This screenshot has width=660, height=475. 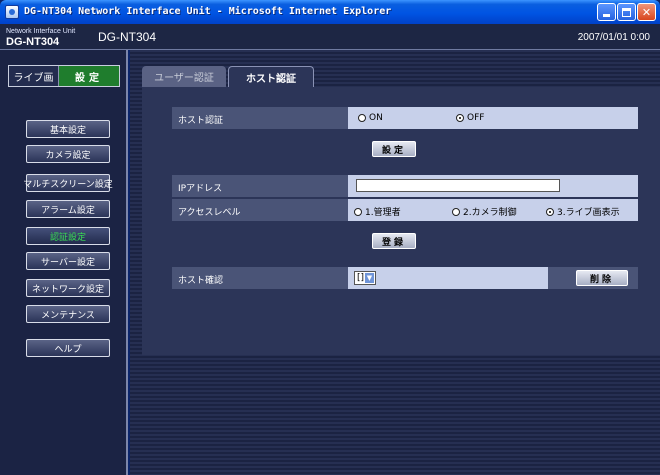 What do you see at coordinates (68, 183) in the screenshot?
I see `sidebar-item-multiscreen: マルチスクリーン設定` at bounding box center [68, 183].